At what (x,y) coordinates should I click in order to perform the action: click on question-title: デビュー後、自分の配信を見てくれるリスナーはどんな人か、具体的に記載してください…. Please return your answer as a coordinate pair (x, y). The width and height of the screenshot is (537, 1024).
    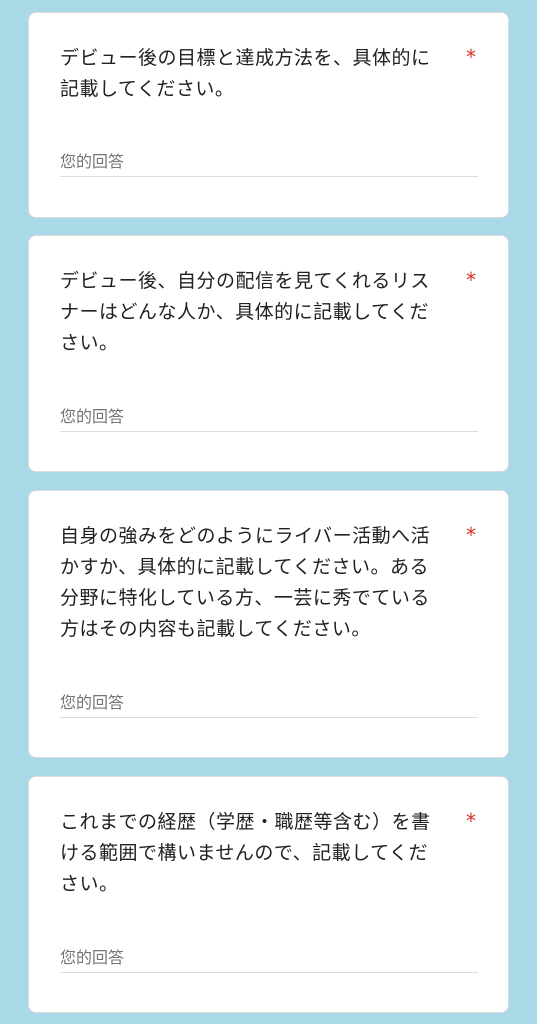
    Looking at the image, I should click on (245, 312).